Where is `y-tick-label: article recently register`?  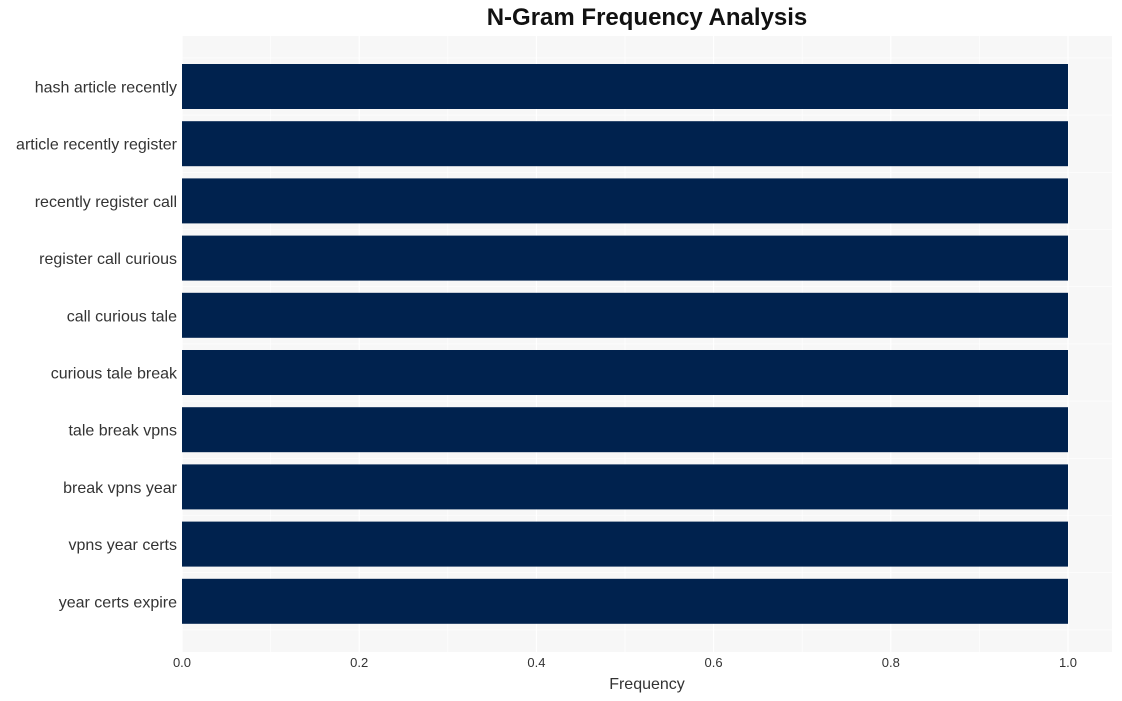 y-tick-label: article recently register is located at coordinates (97, 145).